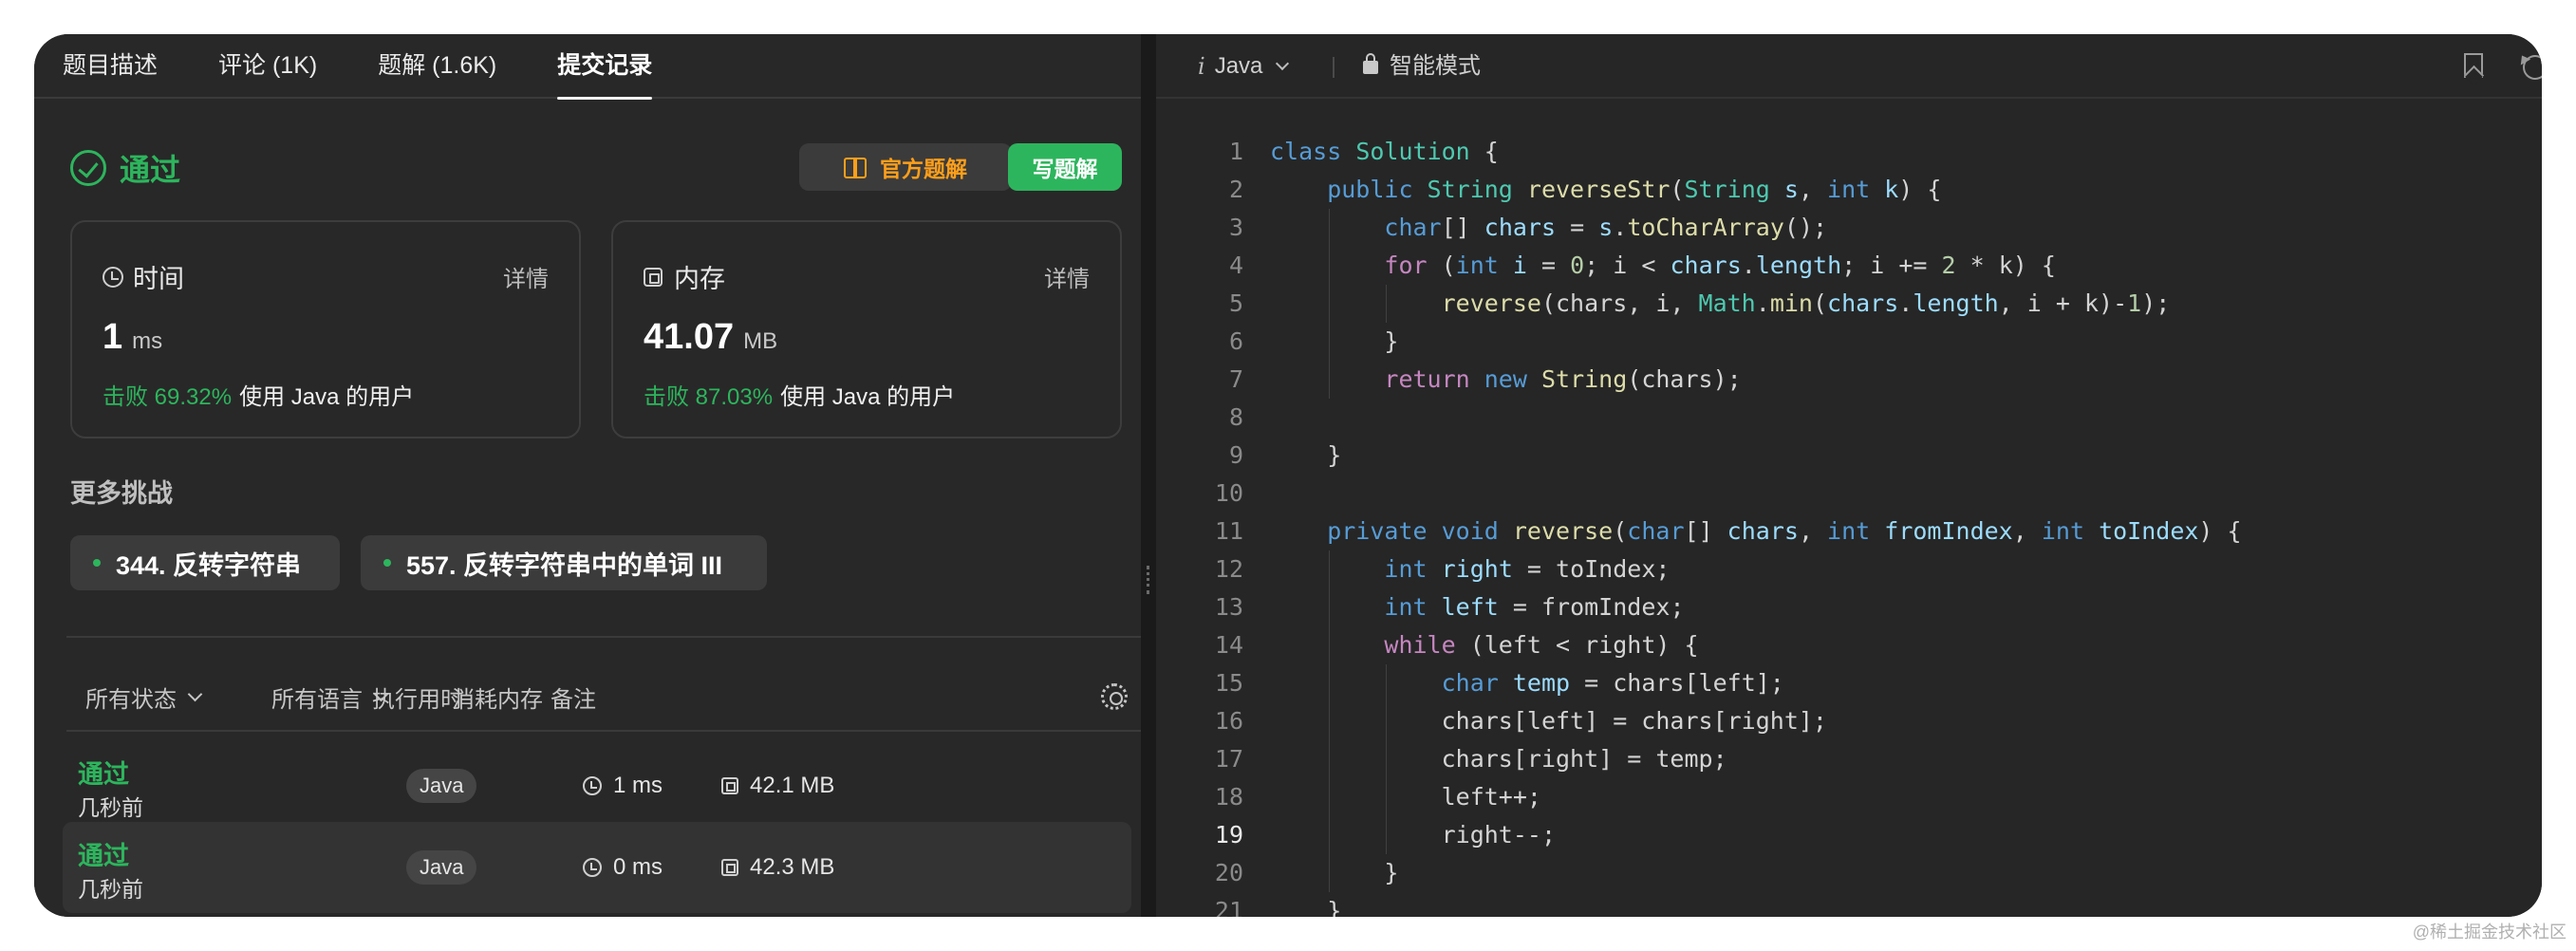  Describe the element at coordinates (526, 277) in the screenshot. I see `runtime-detail-link: 详情` at that location.